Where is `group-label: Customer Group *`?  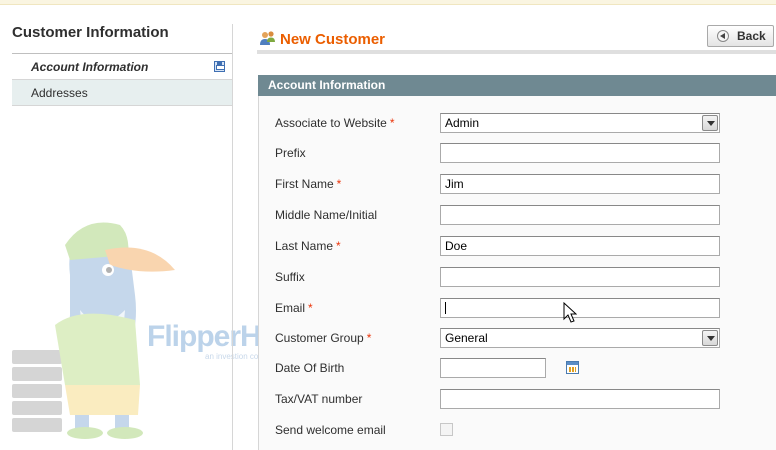 group-label: Customer Group * is located at coordinates (323, 338).